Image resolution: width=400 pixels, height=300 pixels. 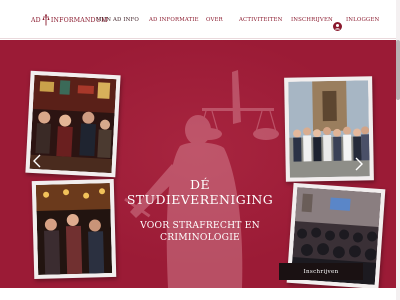 What do you see at coordinates (398, 150) in the screenshot?
I see `page-scrollbar` at bounding box center [398, 150].